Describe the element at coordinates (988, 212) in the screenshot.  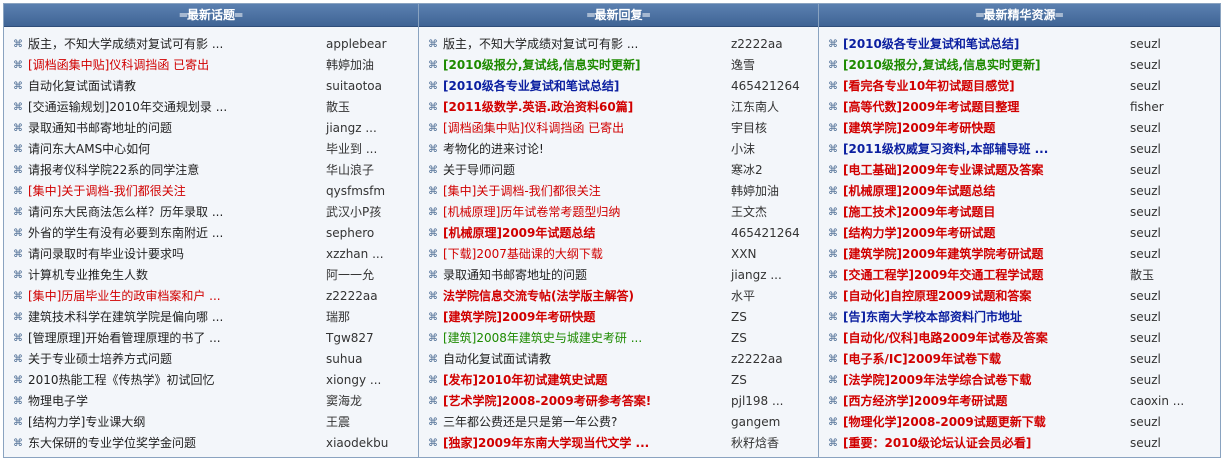
I see `topic-link: [施工技术]2009年考试题目` at that location.